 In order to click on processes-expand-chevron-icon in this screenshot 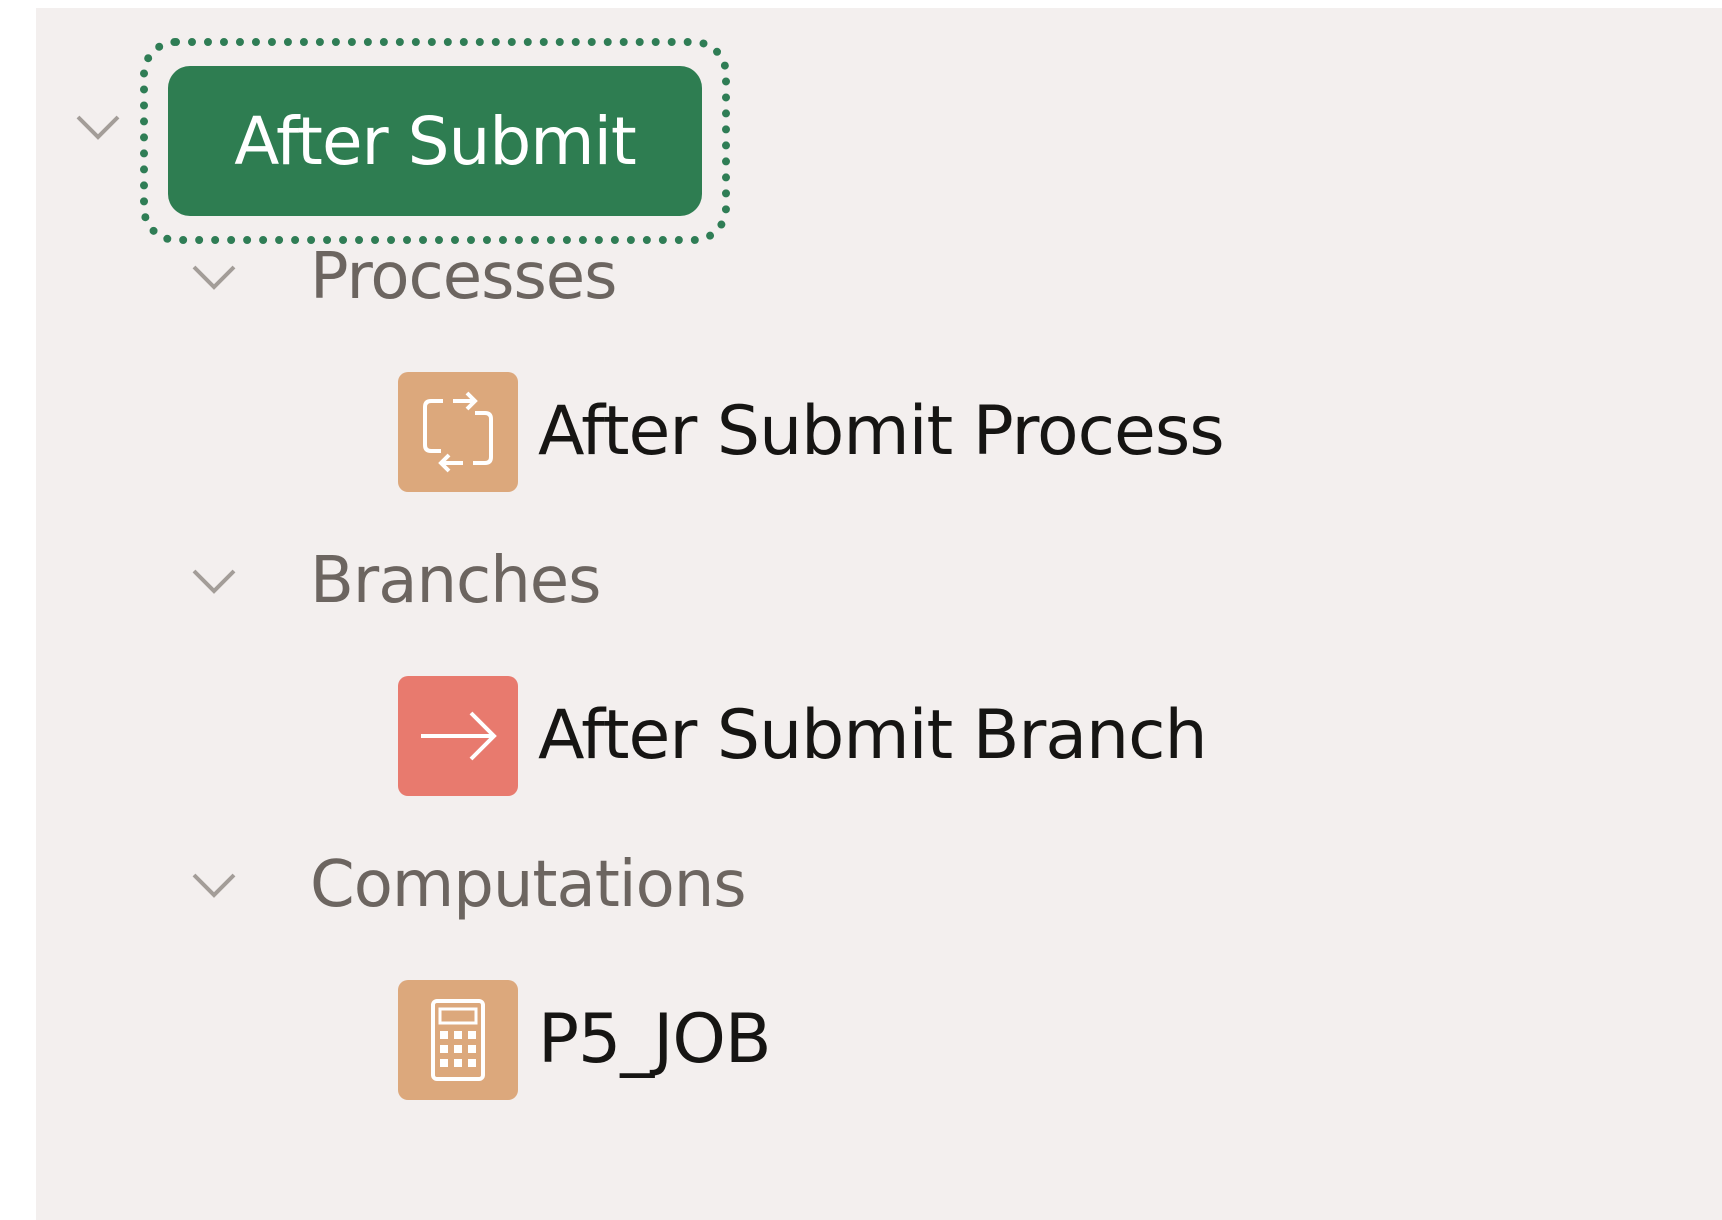, I will do `click(214, 278)`.